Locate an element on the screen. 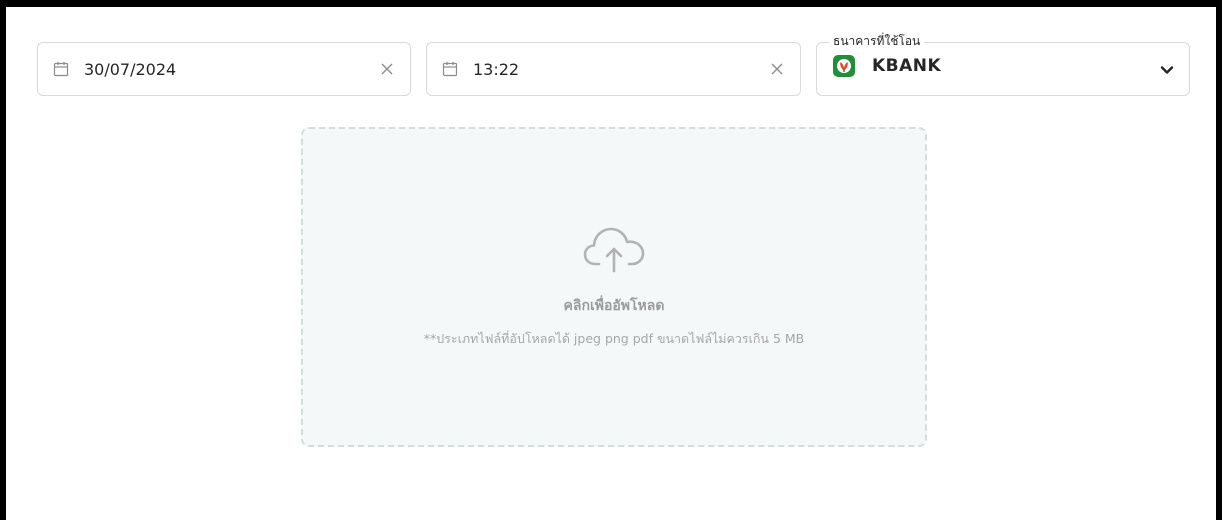 This screenshot has height=520, width=1222. transfer-time-value: 13:22 is located at coordinates (496, 69).